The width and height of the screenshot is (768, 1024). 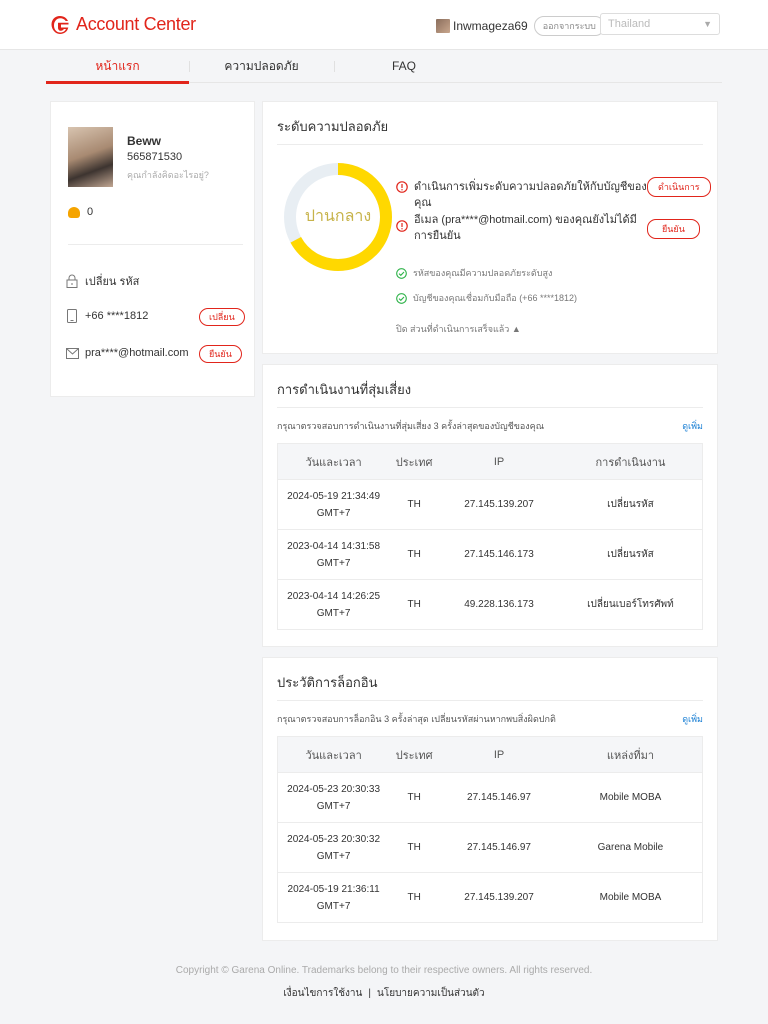 I want to click on change-password-link: เปลี่ยน รหัส, so click(x=102, y=281).